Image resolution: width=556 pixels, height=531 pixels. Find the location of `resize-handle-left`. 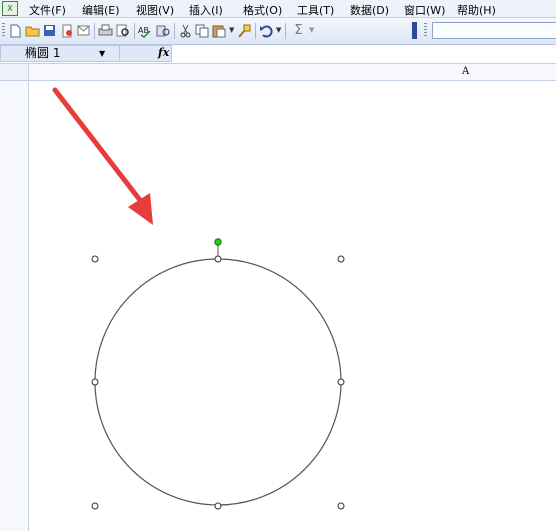

resize-handle-left is located at coordinates (95, 382).